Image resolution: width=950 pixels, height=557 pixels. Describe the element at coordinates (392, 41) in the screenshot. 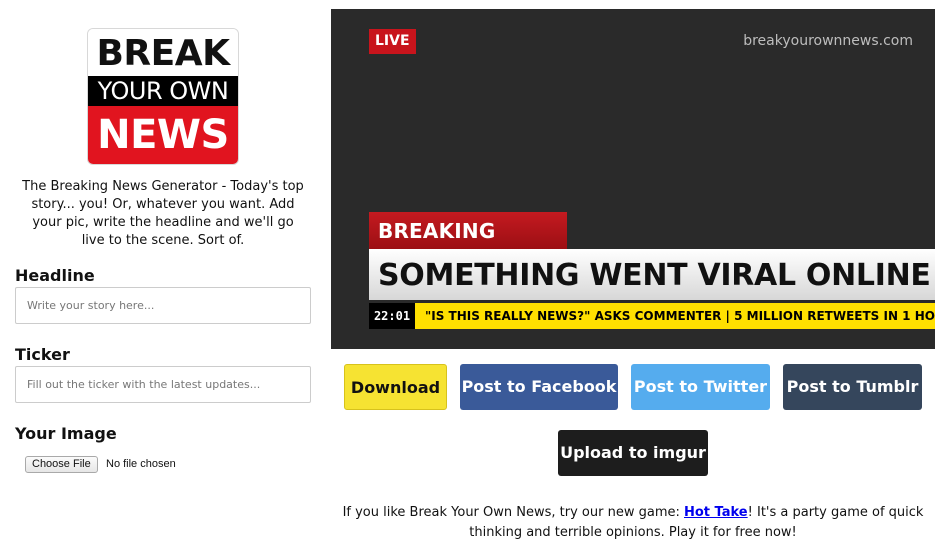

I see `live-badge: LIVE` at that location.